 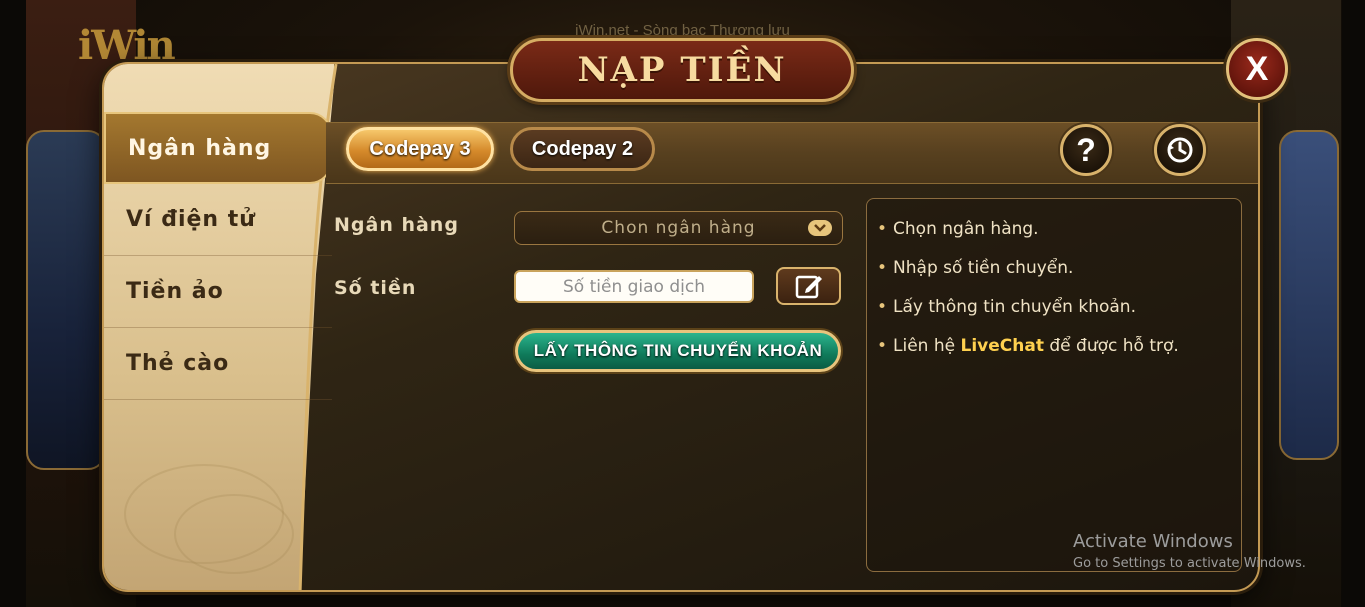 I want to click on bank-select: Chon ngân hàng, so click(x=678, y=228).